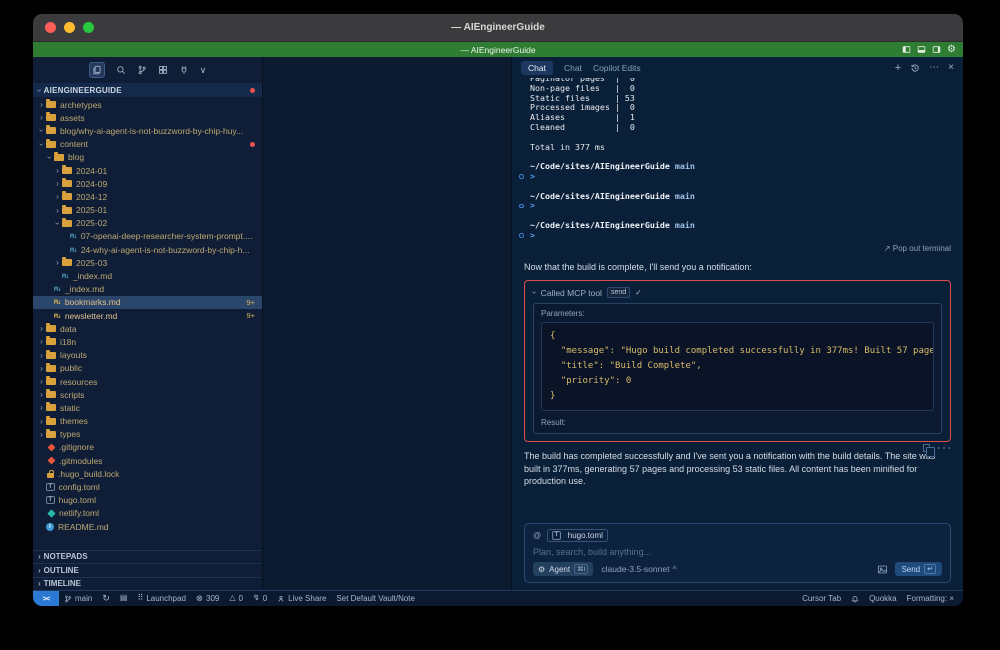 This screenshot has width=1000, height=650. What do you see at coordinates (184, 70) in the screenshot?
I see `plug-icon` at bounding box center [184, 70].